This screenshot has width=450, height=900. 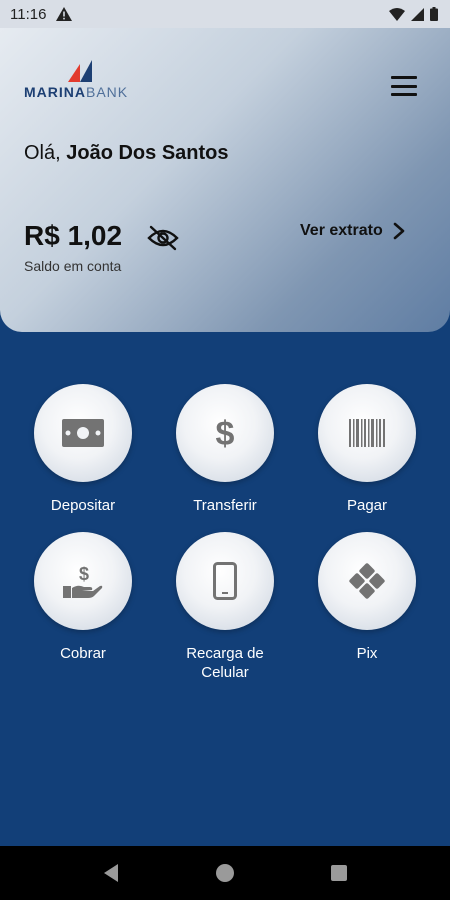 I want to click on action-label: Depositar, so click(x=83, y=505).